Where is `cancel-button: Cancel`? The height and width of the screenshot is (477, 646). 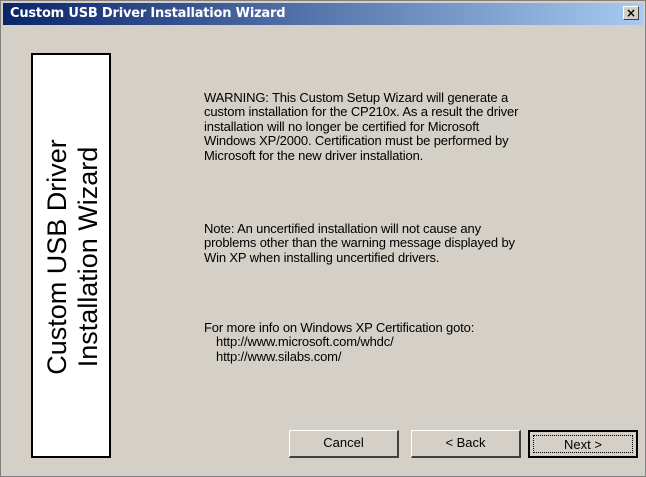 cancel-button: Cancel is located at coordinates (344, 444).